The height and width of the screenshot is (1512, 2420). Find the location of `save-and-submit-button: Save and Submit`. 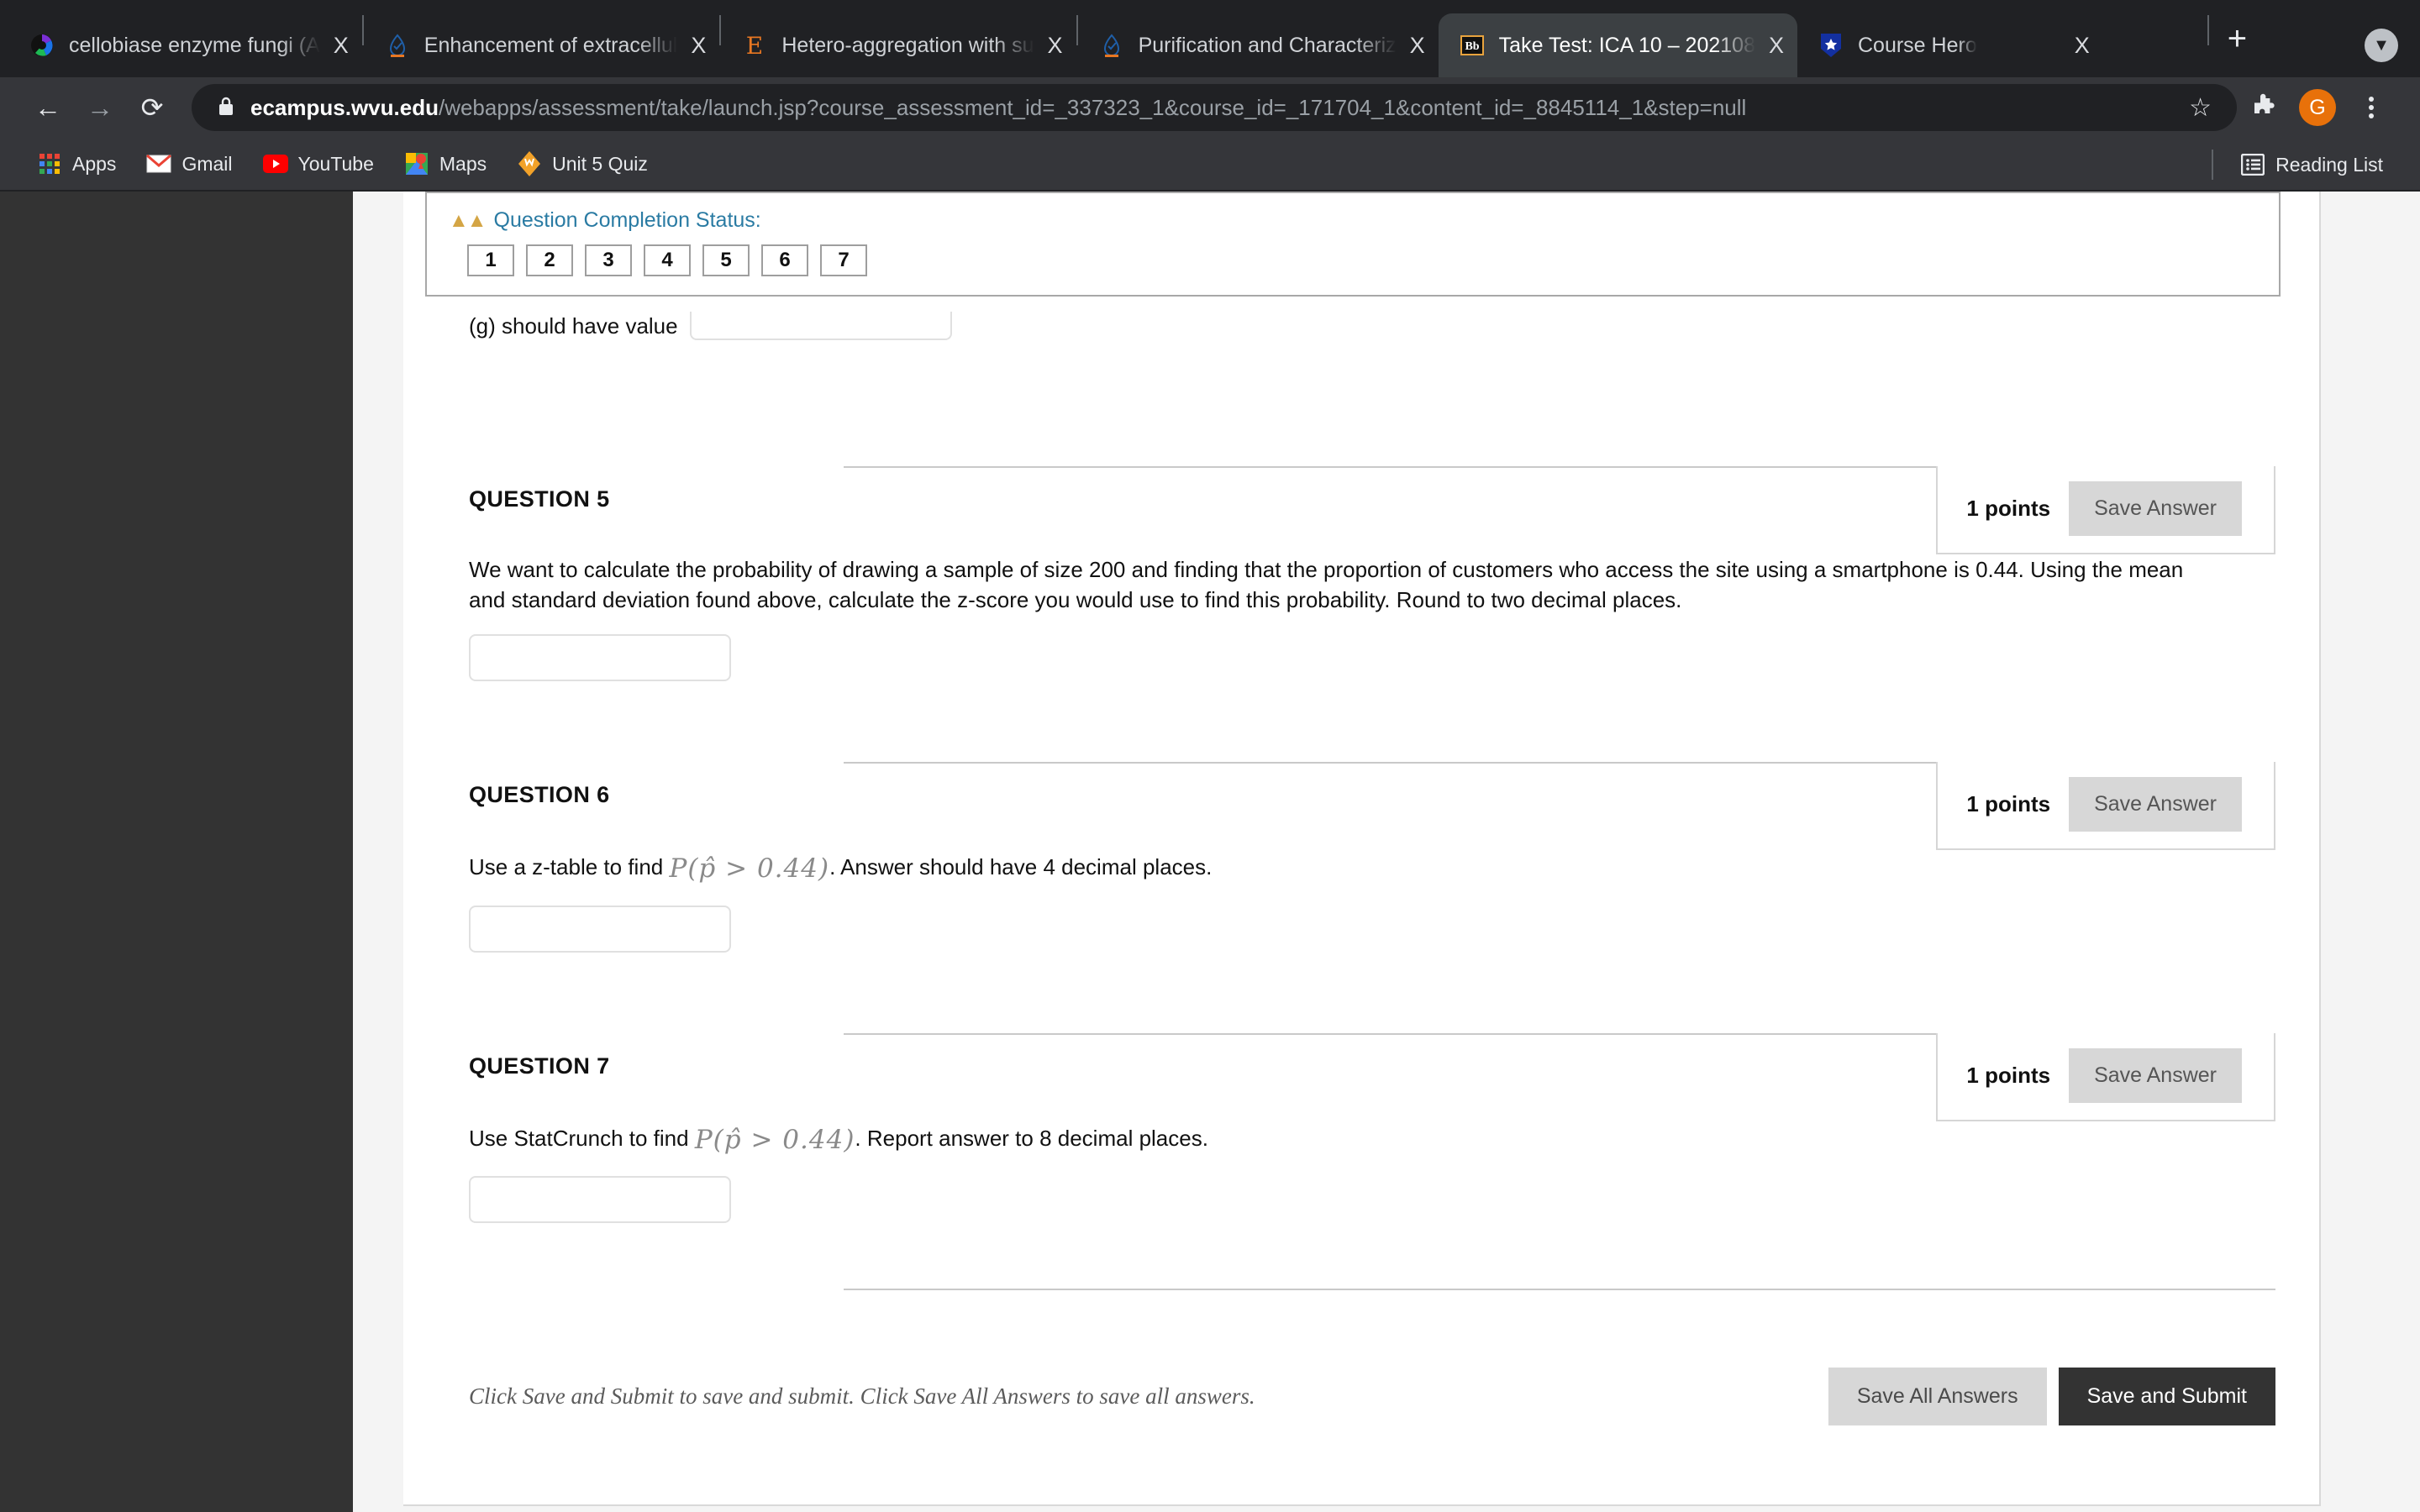

save-and-submit-button: Save and Submit is located at coordinates (2166, 1397).